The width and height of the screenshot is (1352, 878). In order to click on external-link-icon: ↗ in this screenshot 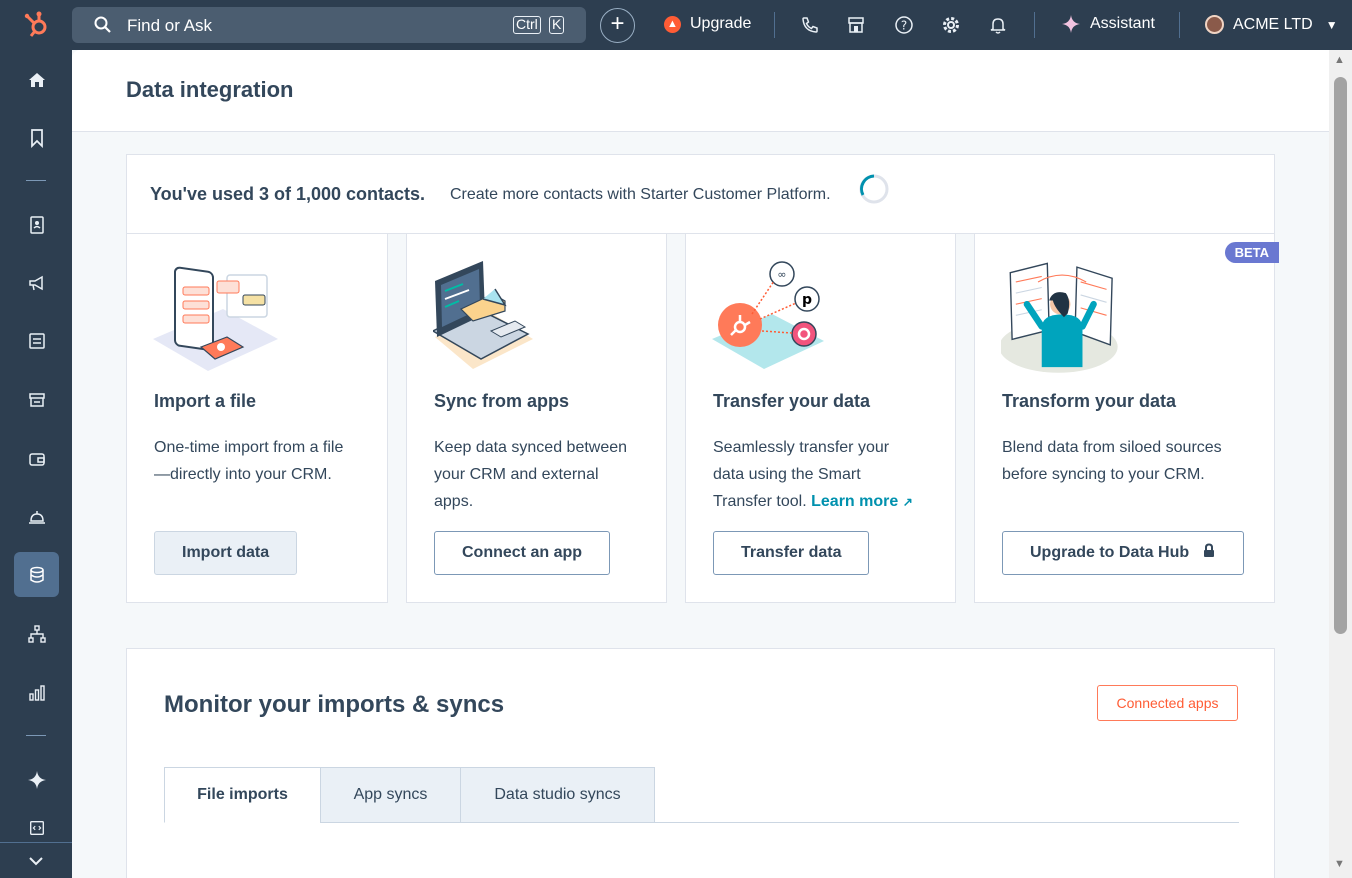, I will do `click(907, 502)`.